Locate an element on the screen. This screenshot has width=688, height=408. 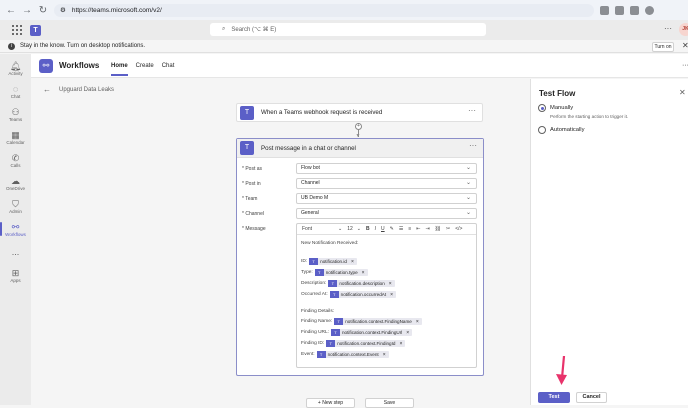
new-step-button: + New step is located at coordinates (330, 403).